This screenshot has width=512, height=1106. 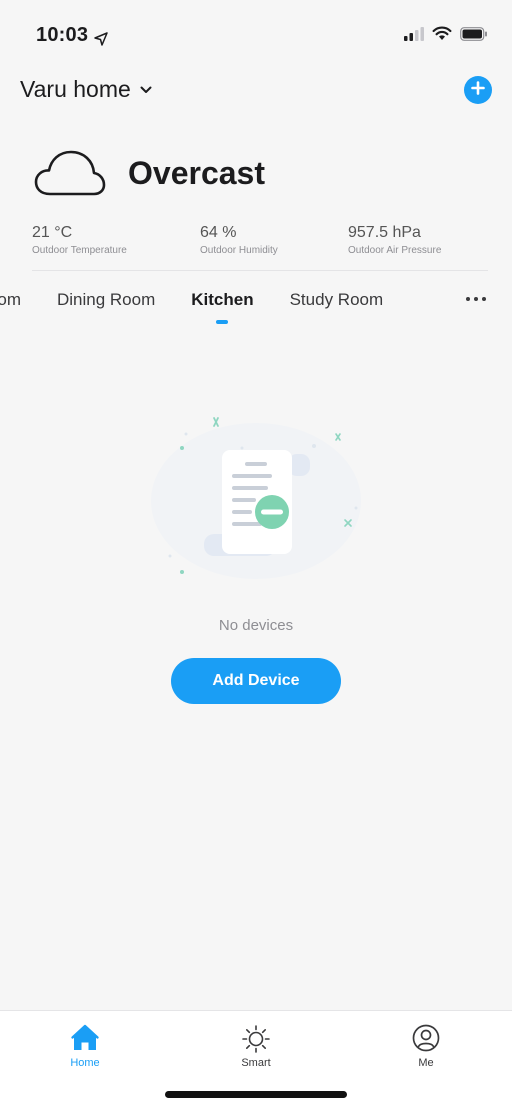 What do you see at coordinates (256, 496) in the screenshot?
I see `no-devices-illustration` at bounding box center [256, 496].